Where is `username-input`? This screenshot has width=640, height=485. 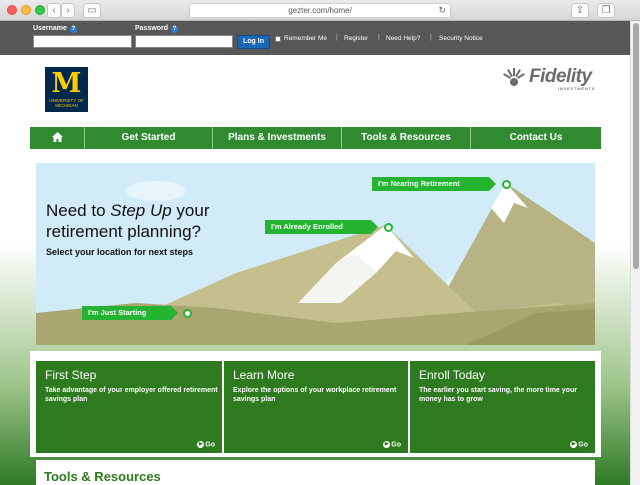
username-input is located at coordinates (82, 41).